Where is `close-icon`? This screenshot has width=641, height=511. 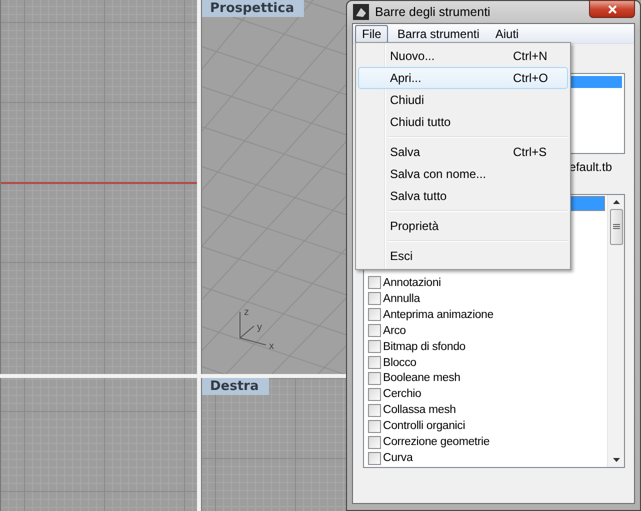
close-icon is located at coordinates (612, 9).